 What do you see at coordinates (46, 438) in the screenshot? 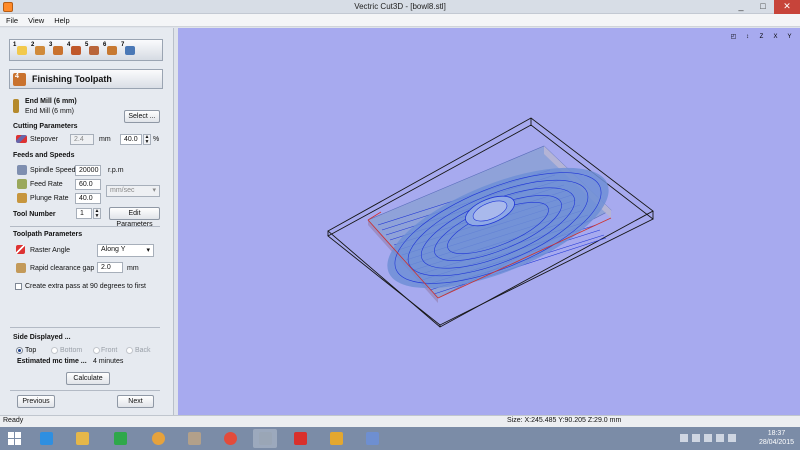
I see `taskbar-ie` at bounding box center [46, 438].